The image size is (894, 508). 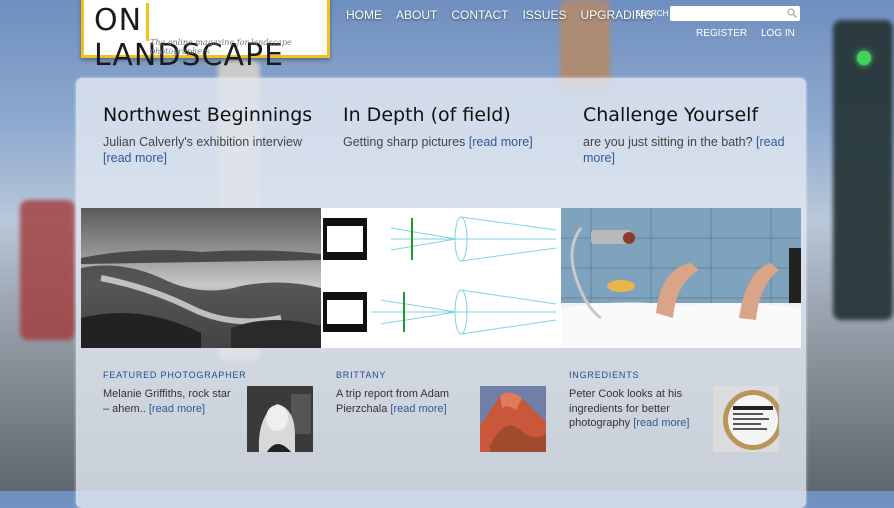 What do you see at coordinates (201, 278) in the screenshot?
I see `seascape-image` at bounding box center [201, 278].